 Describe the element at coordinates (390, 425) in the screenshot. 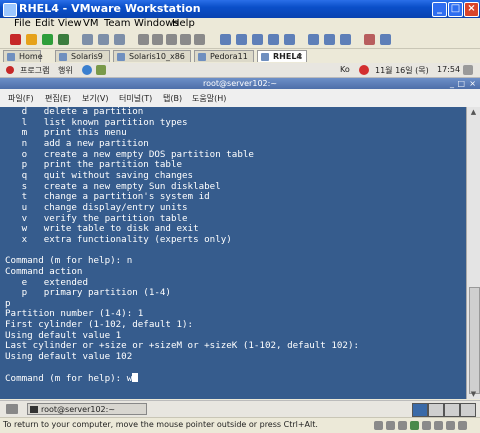

I see `cdrom-icon` at that location.